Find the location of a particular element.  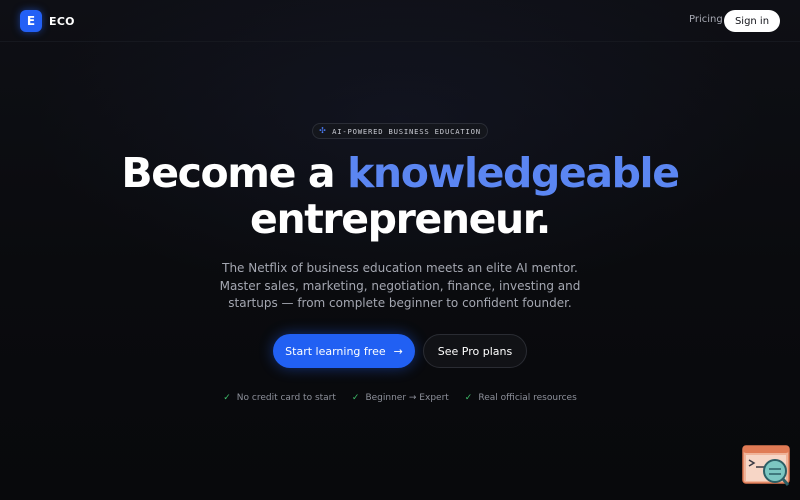

sparkle-icon: ✣ is located at coordinates (322, 130).